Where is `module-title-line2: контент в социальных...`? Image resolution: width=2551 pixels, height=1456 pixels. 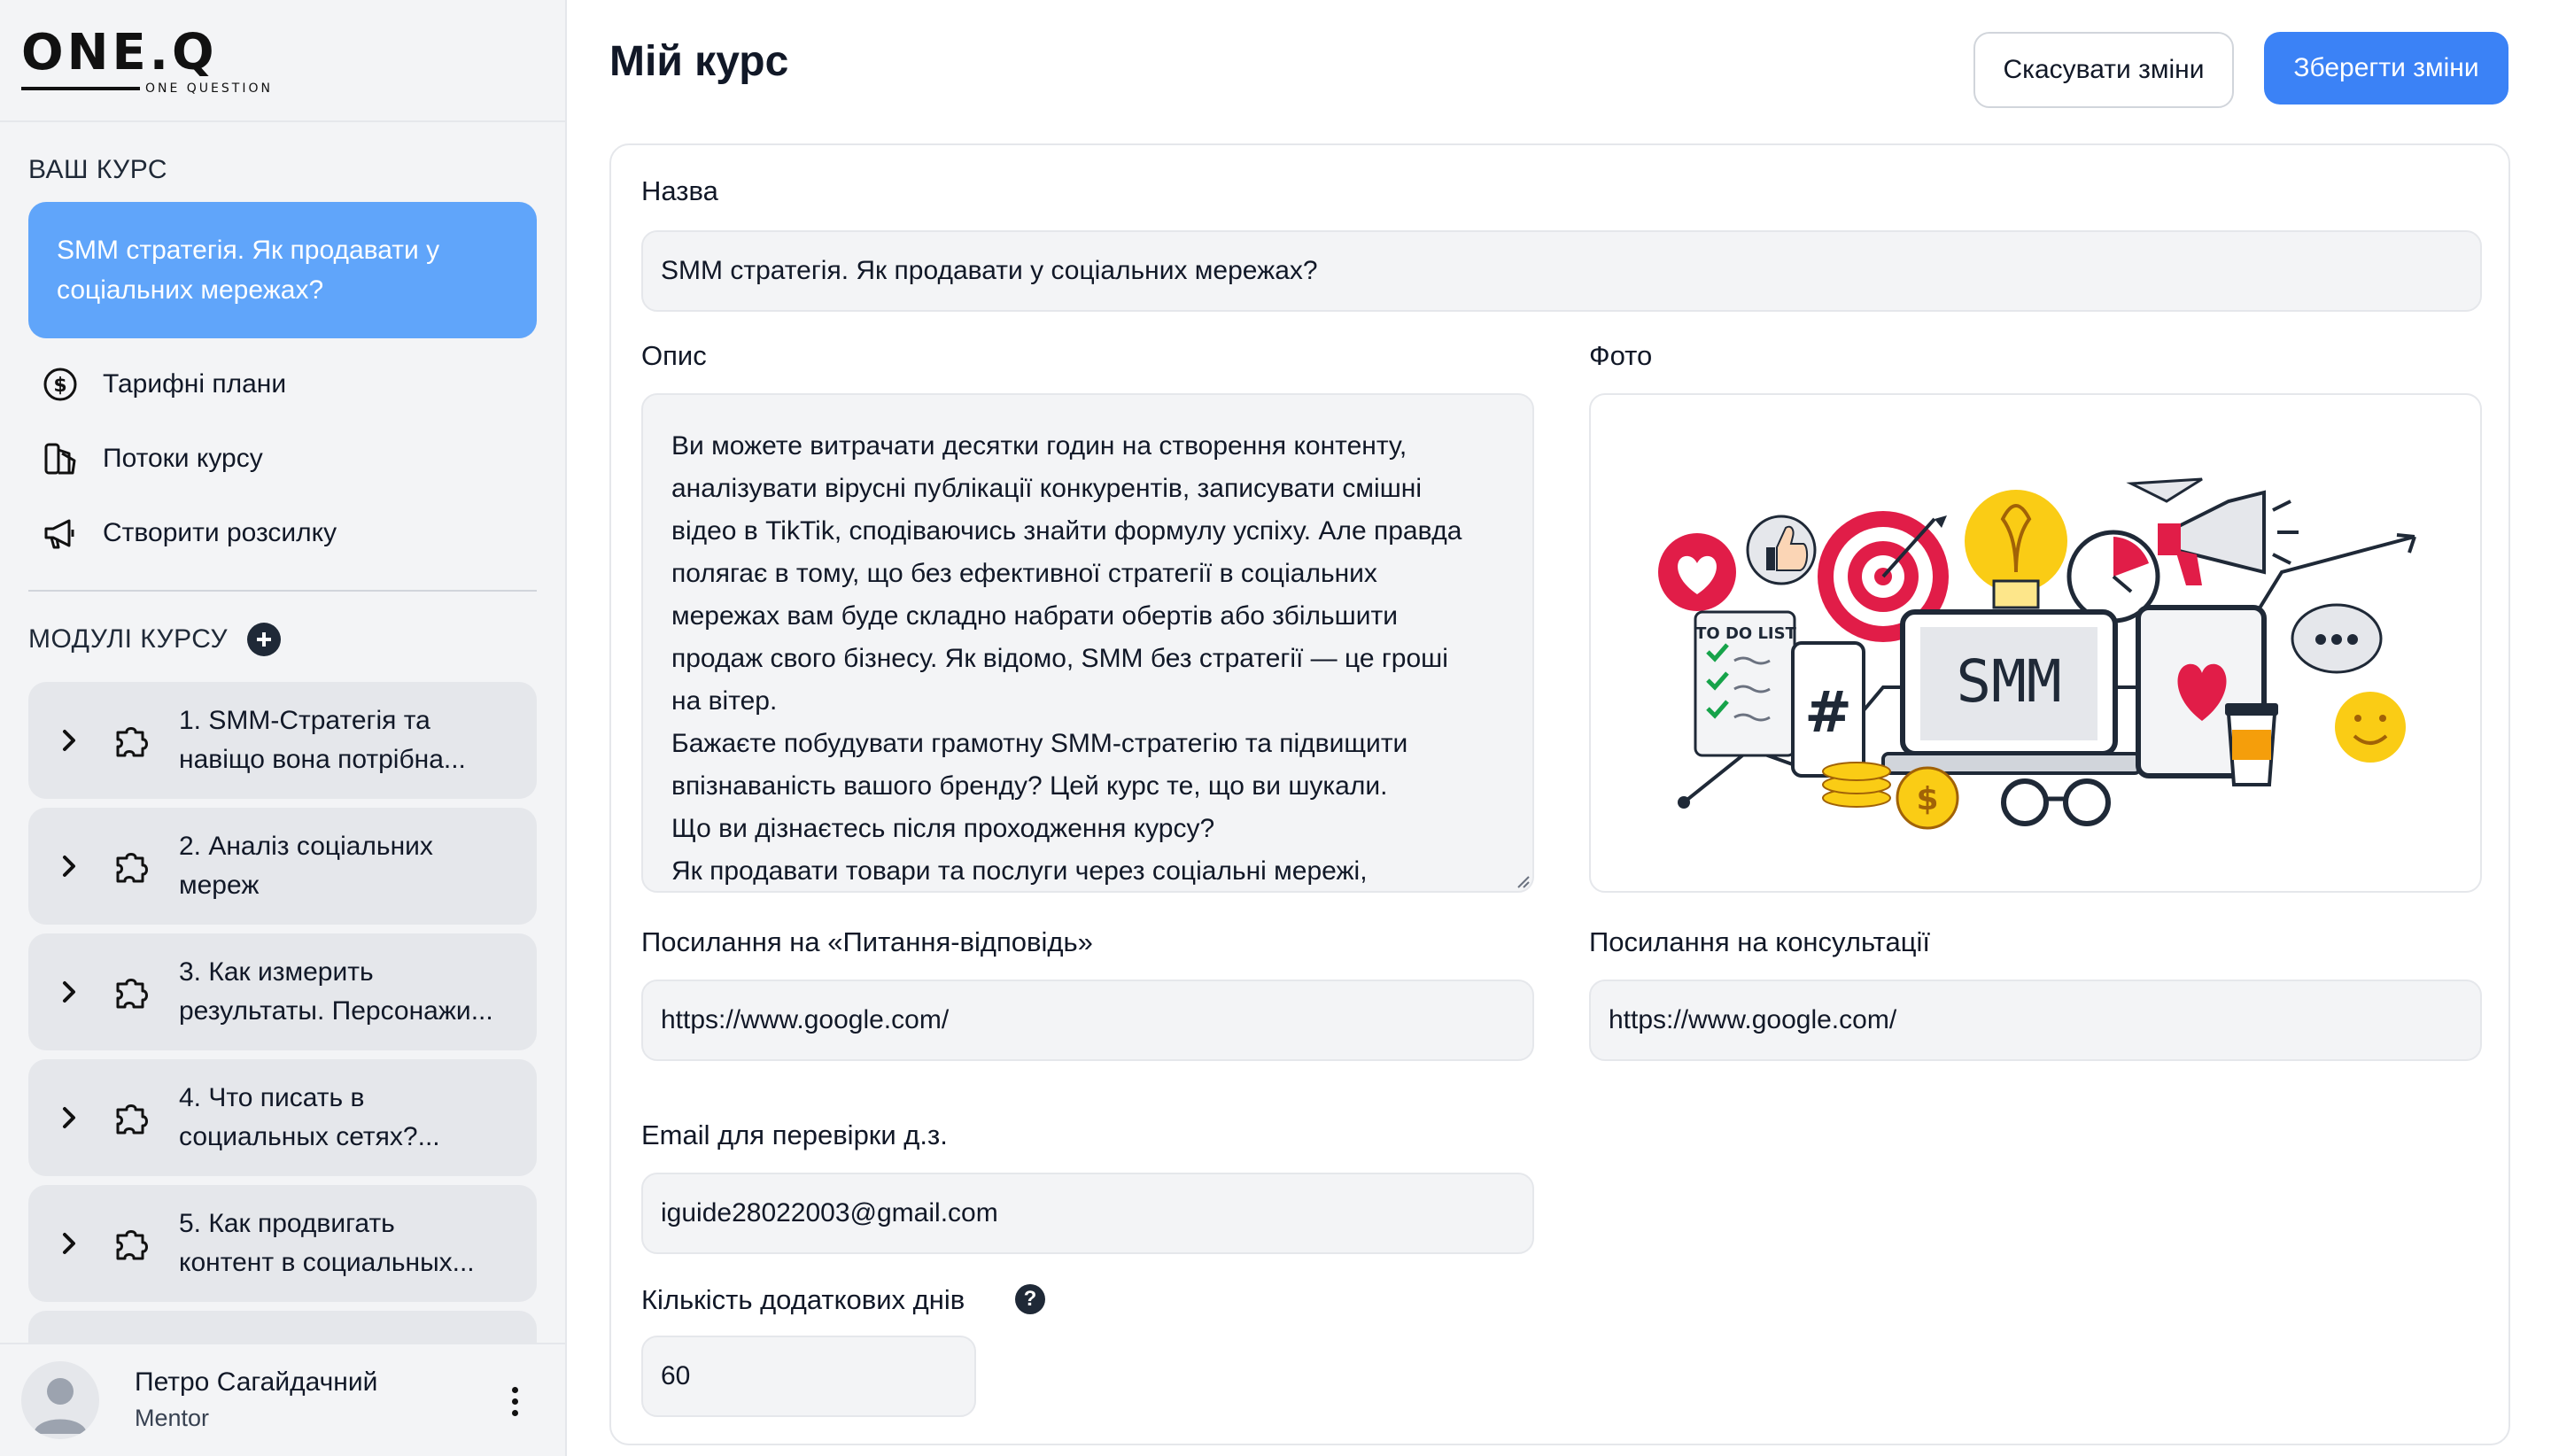
module-title-line2: контент в социальных... is located at coordinates (327, 1262).